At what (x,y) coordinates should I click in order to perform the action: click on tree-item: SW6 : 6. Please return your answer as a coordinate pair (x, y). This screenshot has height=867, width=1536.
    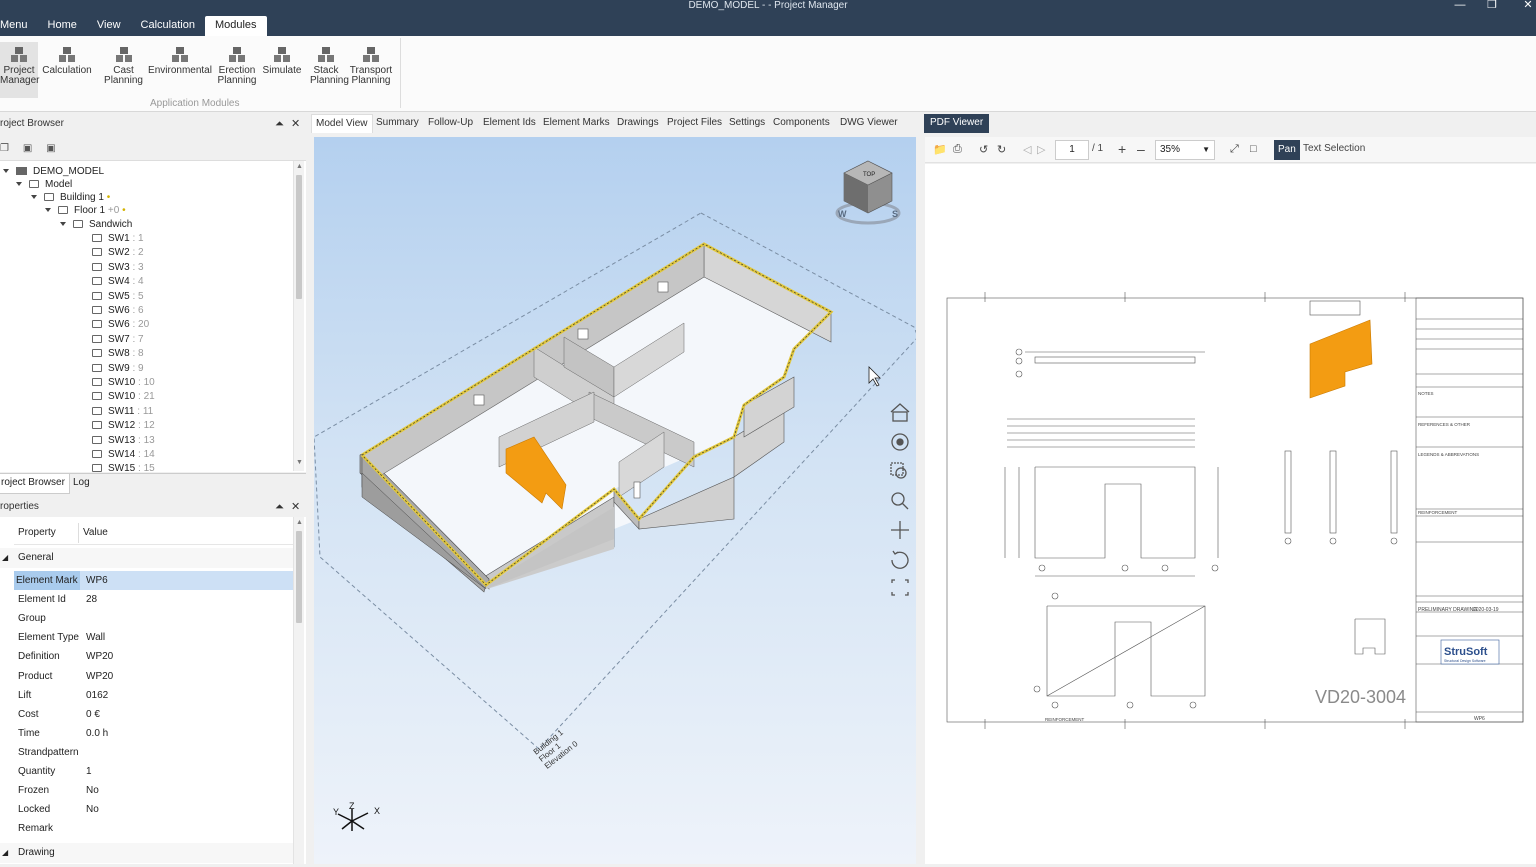
    Looking at the image, I should click on (118, 311).